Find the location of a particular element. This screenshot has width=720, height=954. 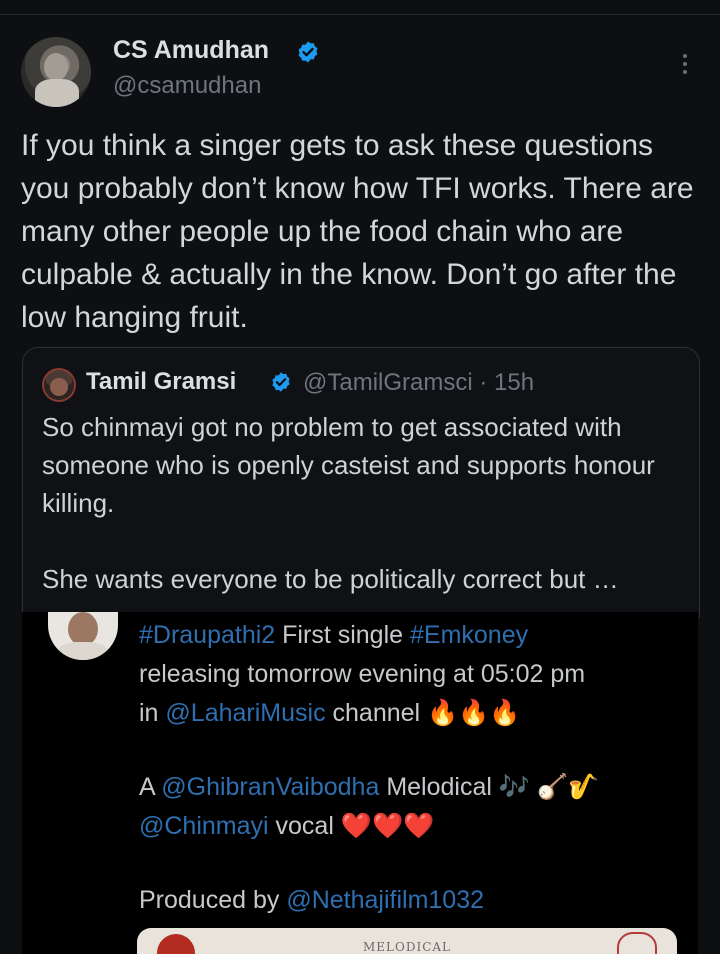

embedded-line: #Draupathi2 First single #Emkoney is located at coordinates (334, 635).